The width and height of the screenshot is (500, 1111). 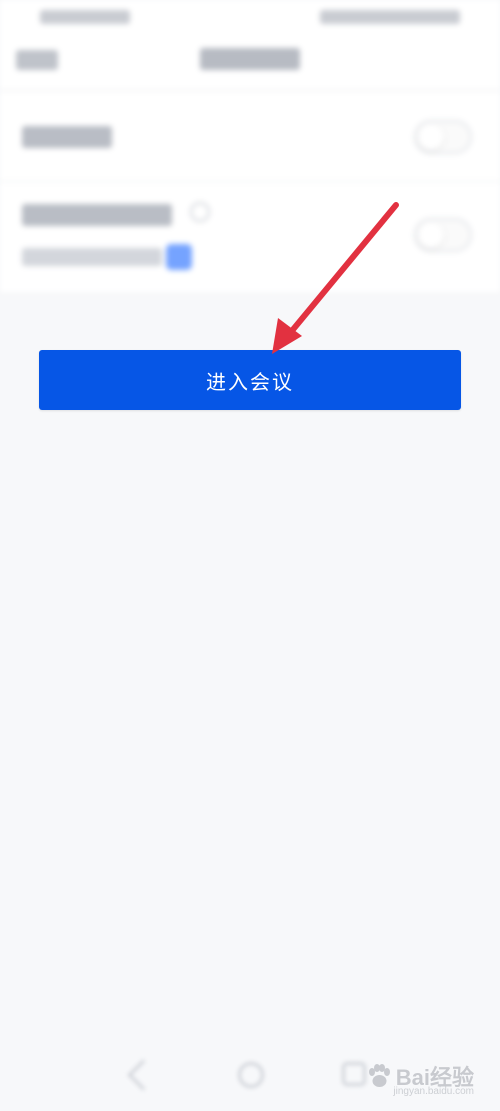 I want to click on home-icon, so click(x=251, y=1075).